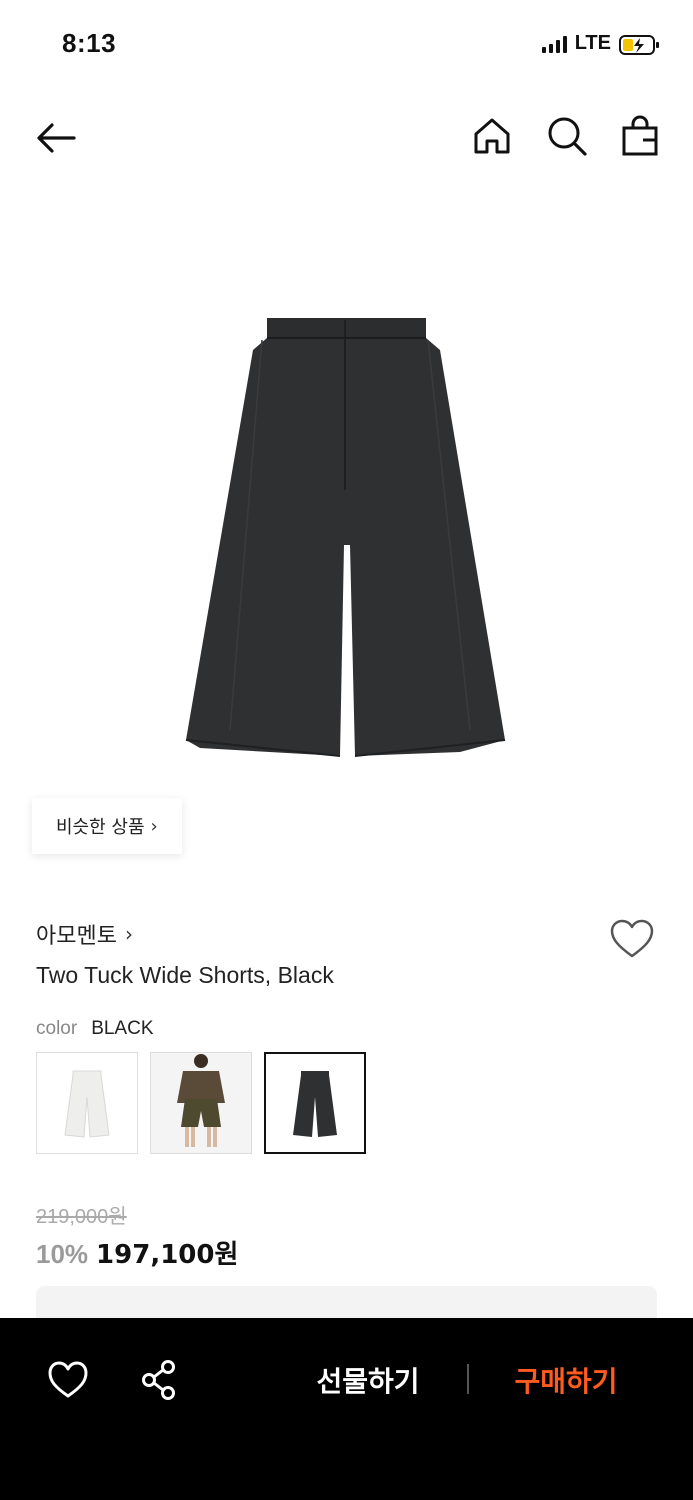  I want to click on swatch-white-shorts, so click(87, 1103).